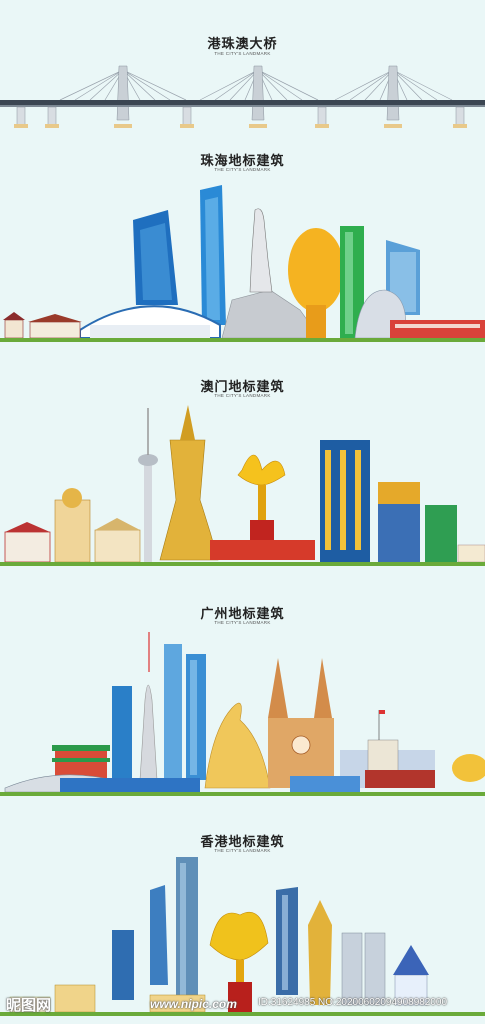 This screenshot has width=485, height=1024. I want to click on watermark-logo: 昵图网, so click(29, 1005).